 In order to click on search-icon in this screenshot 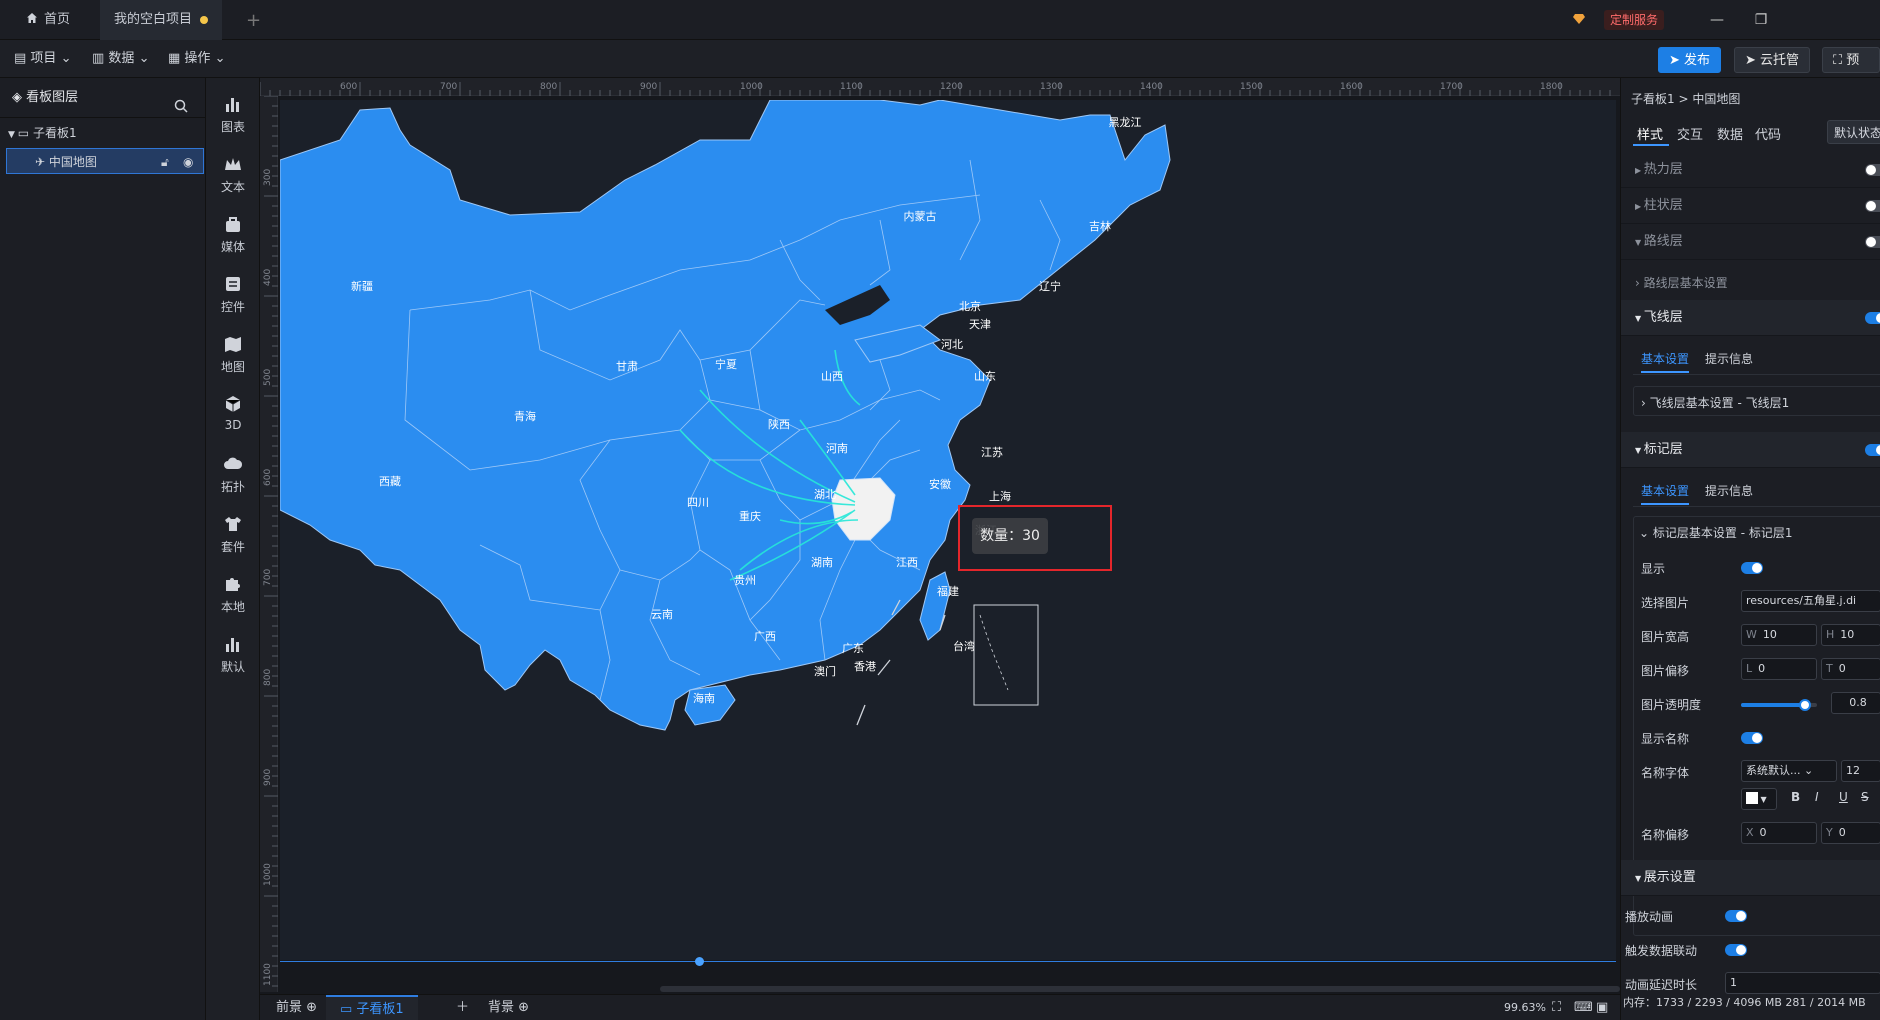, I will do `click(181, 101)`.